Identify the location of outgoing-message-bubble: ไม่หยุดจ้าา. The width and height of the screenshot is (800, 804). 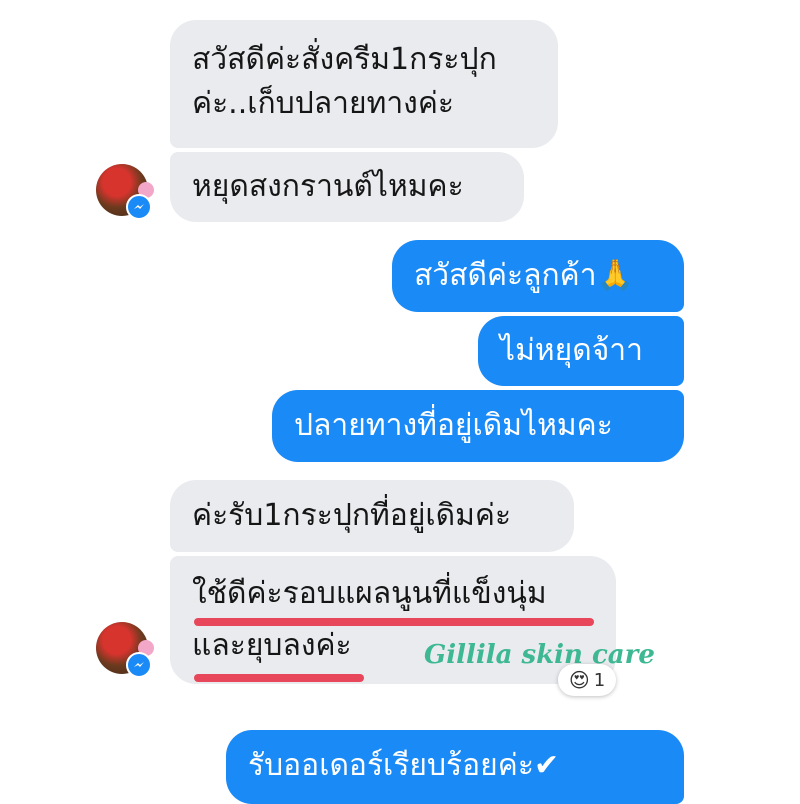
(581, 351).